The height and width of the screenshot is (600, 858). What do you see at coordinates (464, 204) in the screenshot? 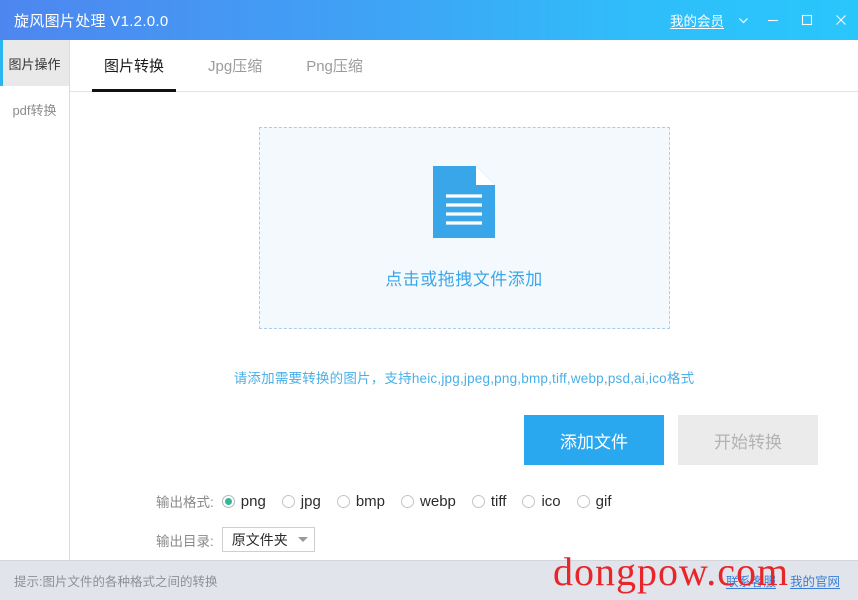
I see `document-file-icon` at bounding box center [464, 204].